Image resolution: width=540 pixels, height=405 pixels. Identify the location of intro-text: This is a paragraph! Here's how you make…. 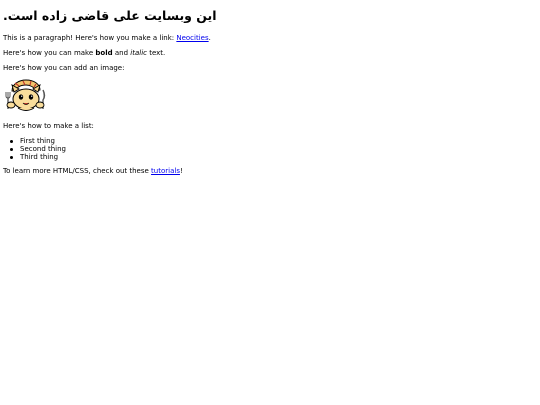
(90, 38).